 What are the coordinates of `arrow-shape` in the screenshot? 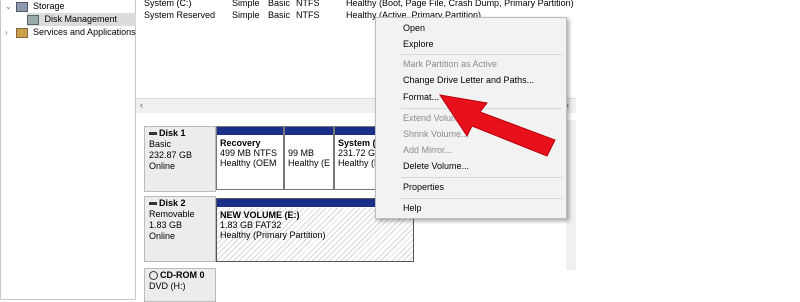 It's located at (497, 125).